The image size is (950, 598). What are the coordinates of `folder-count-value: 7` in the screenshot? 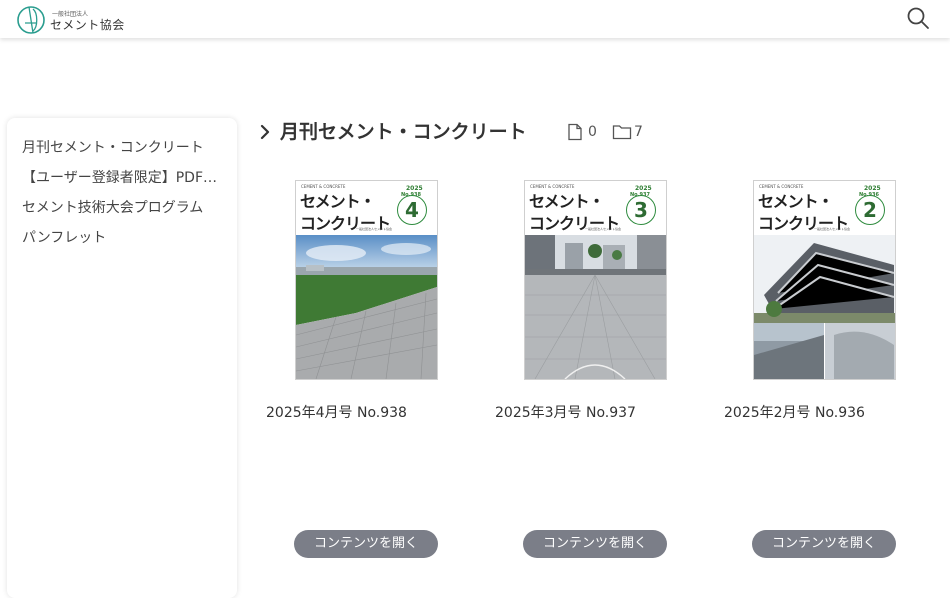 It's located at (638, 132).